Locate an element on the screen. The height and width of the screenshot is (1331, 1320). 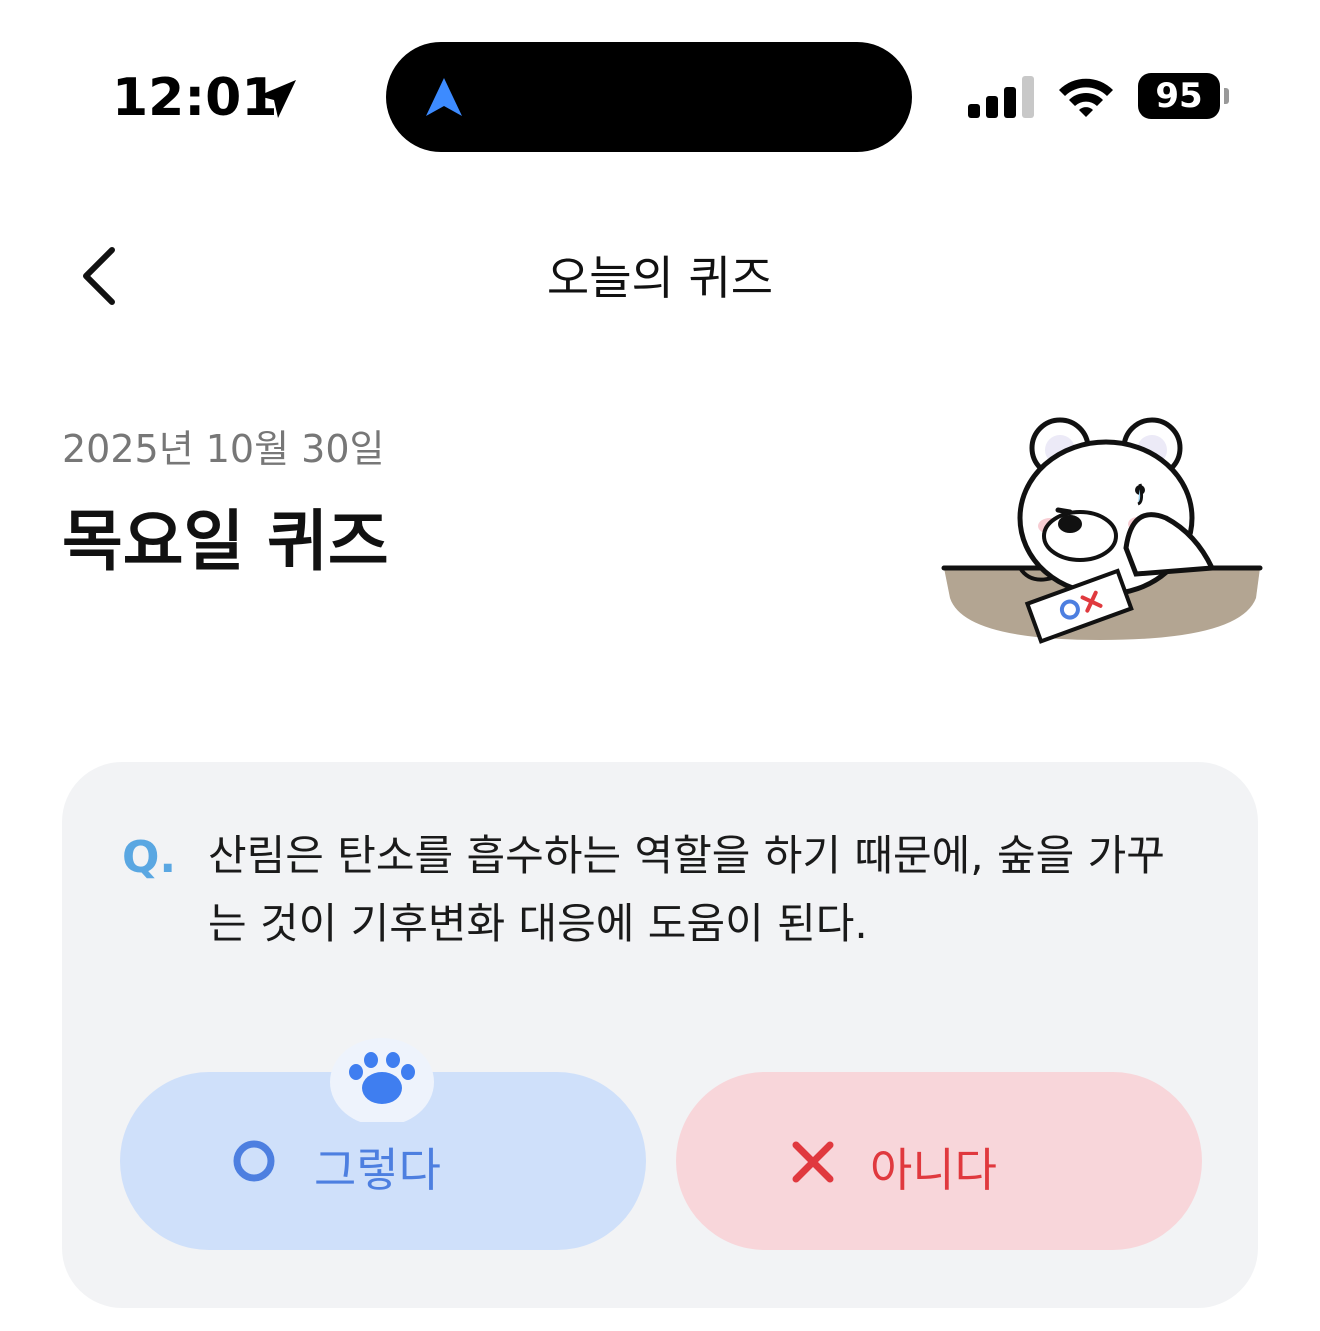
answer-no-button: 아니다 is located at coordinates (939, 1161).